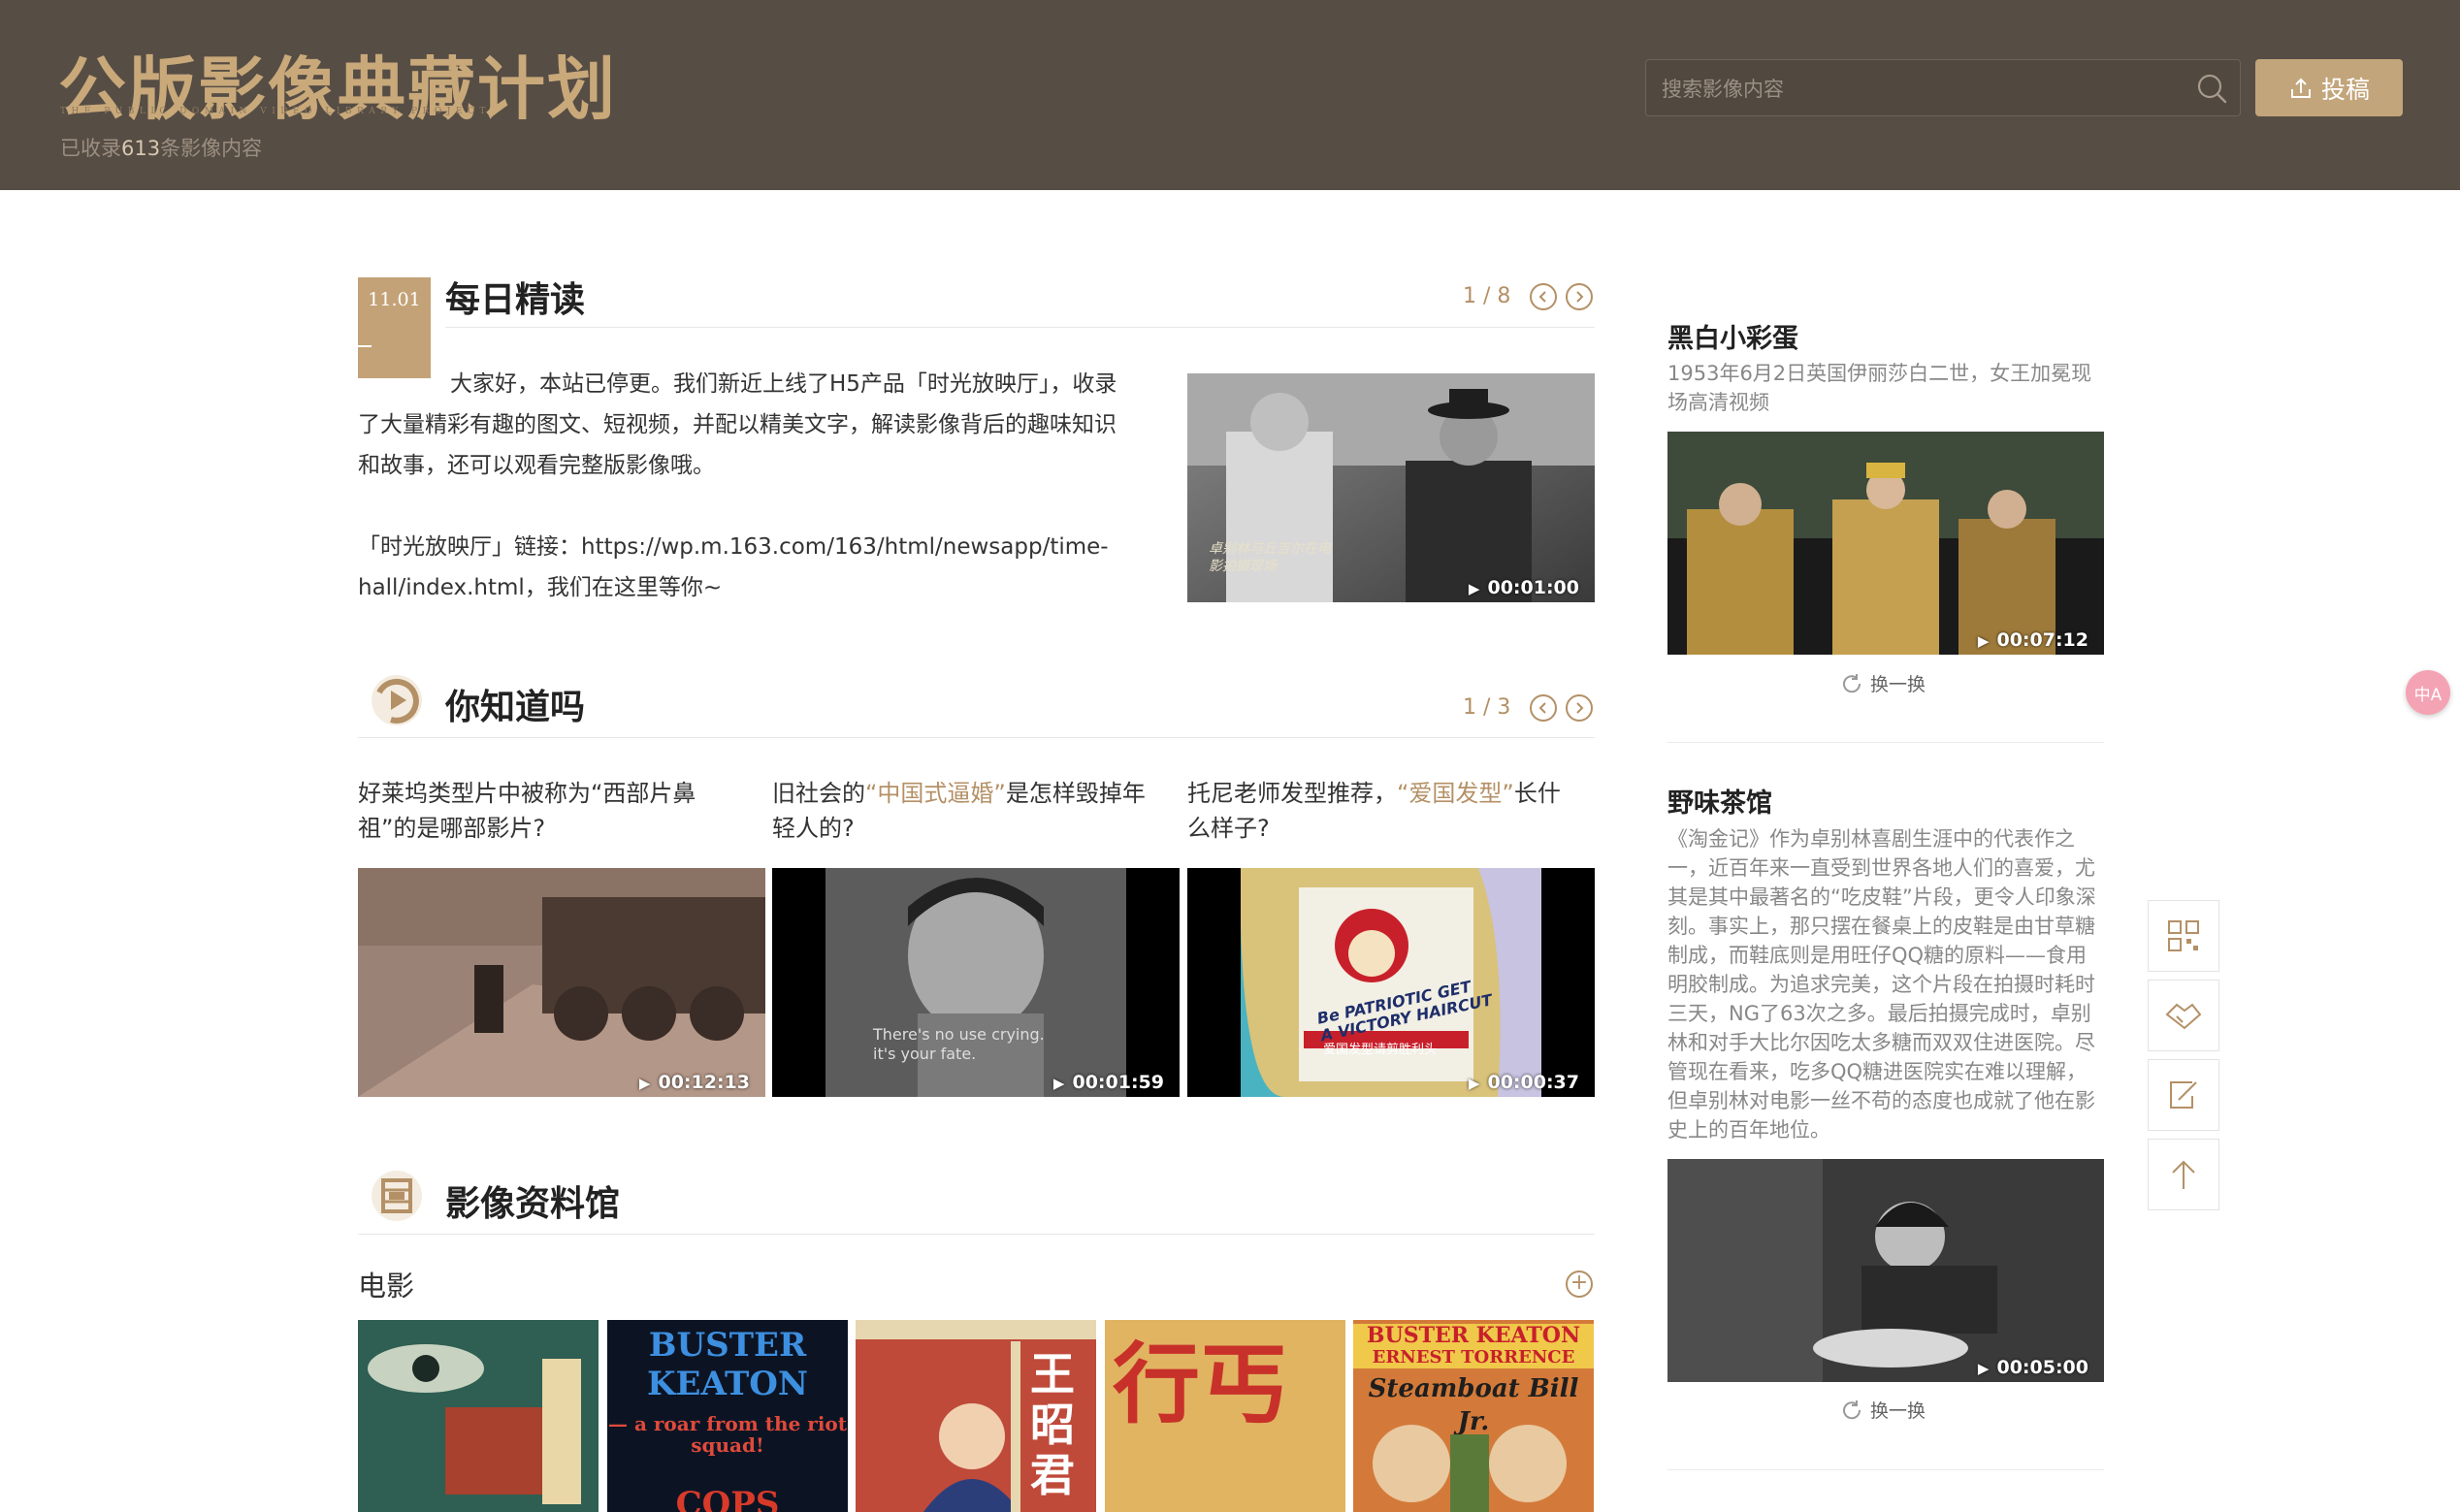  Describe the element at coordinates (1474, 1335) in the screenshot. I see `poster-5-star1: BUSTER KEATON` at that location.